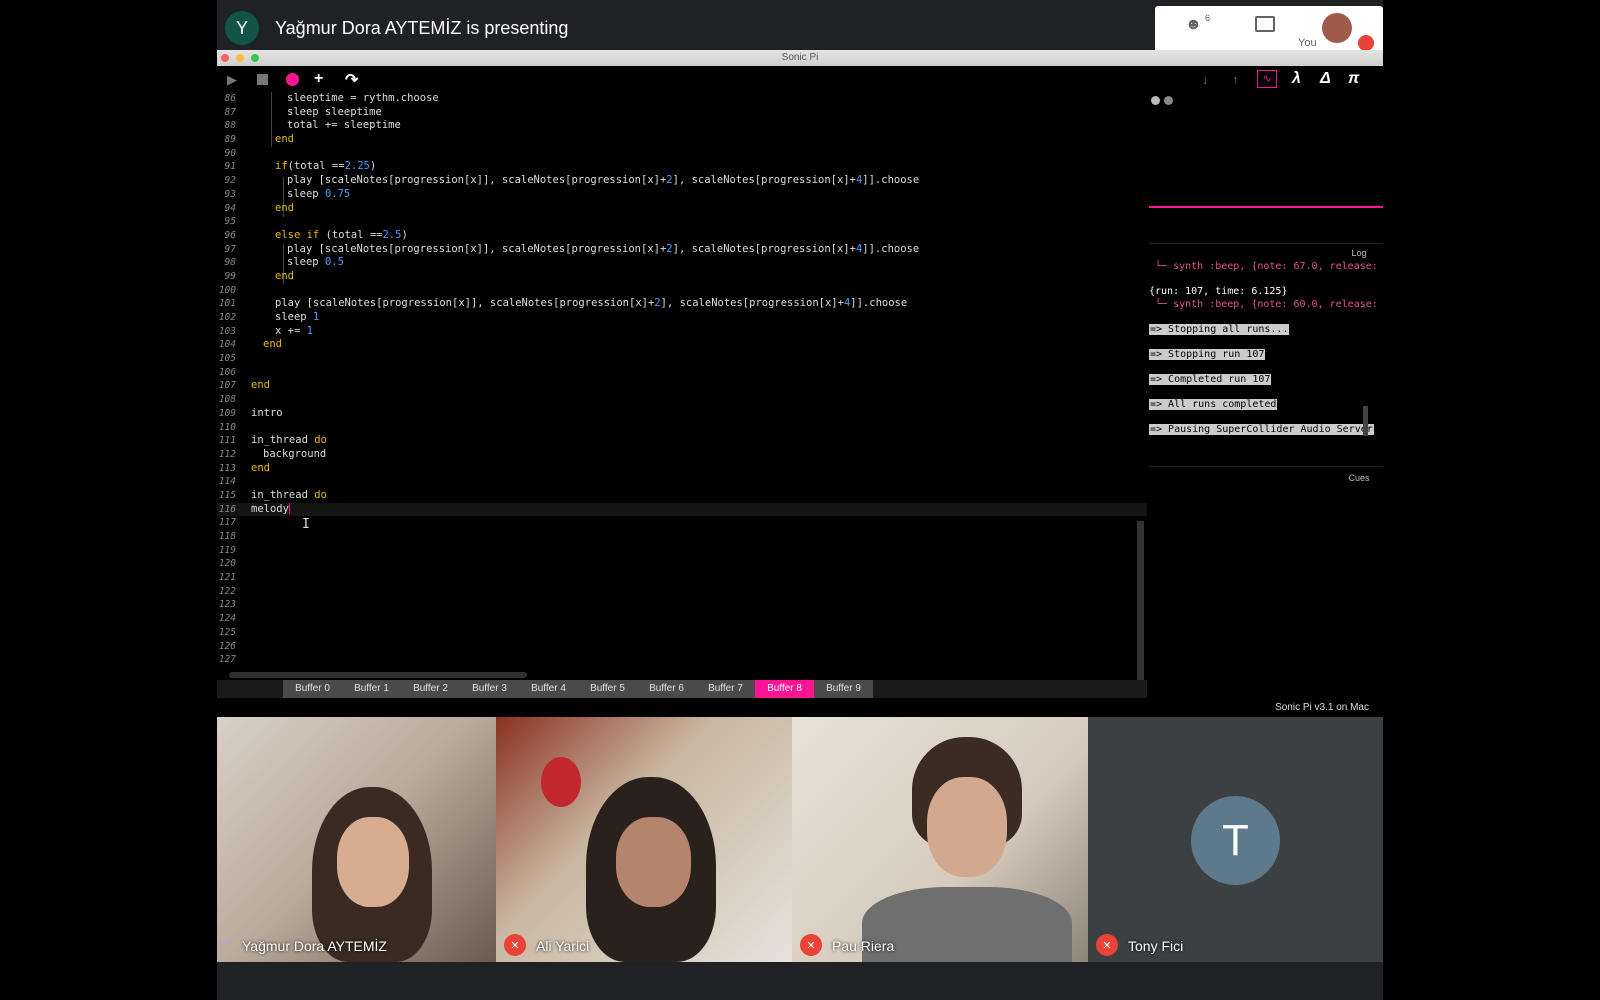 The image size is (1600, 1000). What do you see at coordinates (682, 592) in the screenshot?
I see `code-line: 122` at bounding box center [682, 592].